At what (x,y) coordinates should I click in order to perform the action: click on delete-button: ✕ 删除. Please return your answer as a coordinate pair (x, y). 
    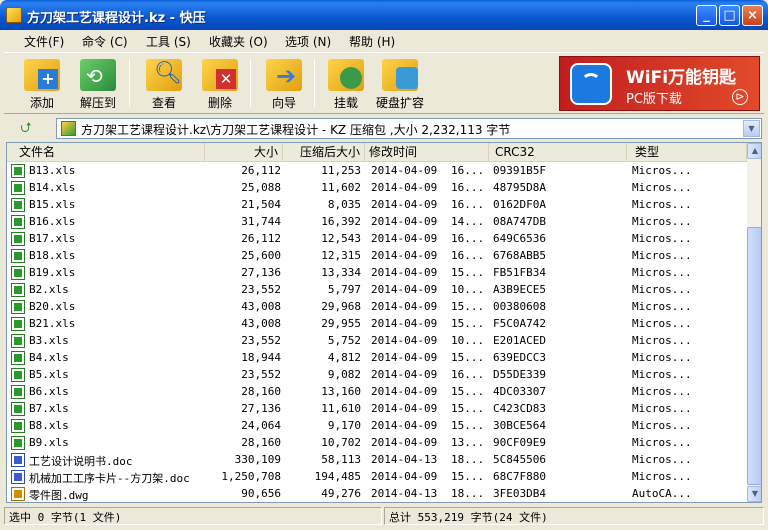
    Looking at the image, I should click on (220, 84).